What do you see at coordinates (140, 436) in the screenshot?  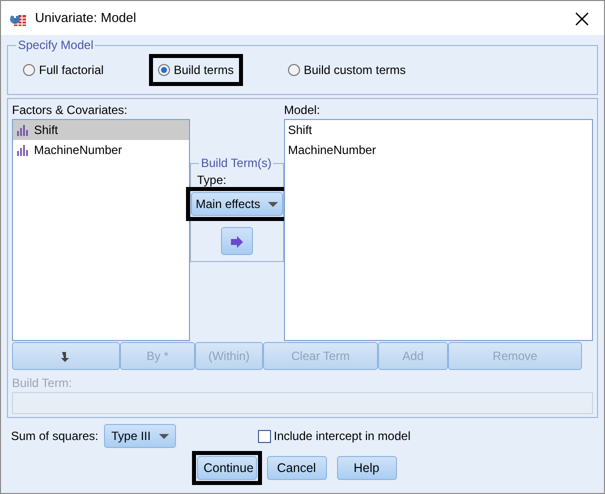 I see `sum-of-squares-dropdown: Type III` at bounding box center [140, 436].